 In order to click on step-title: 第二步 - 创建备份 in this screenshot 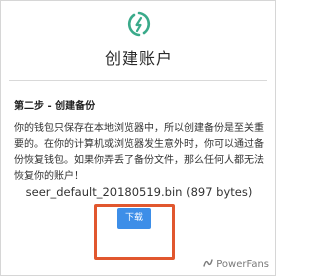, I will do `click(55, 106)`.